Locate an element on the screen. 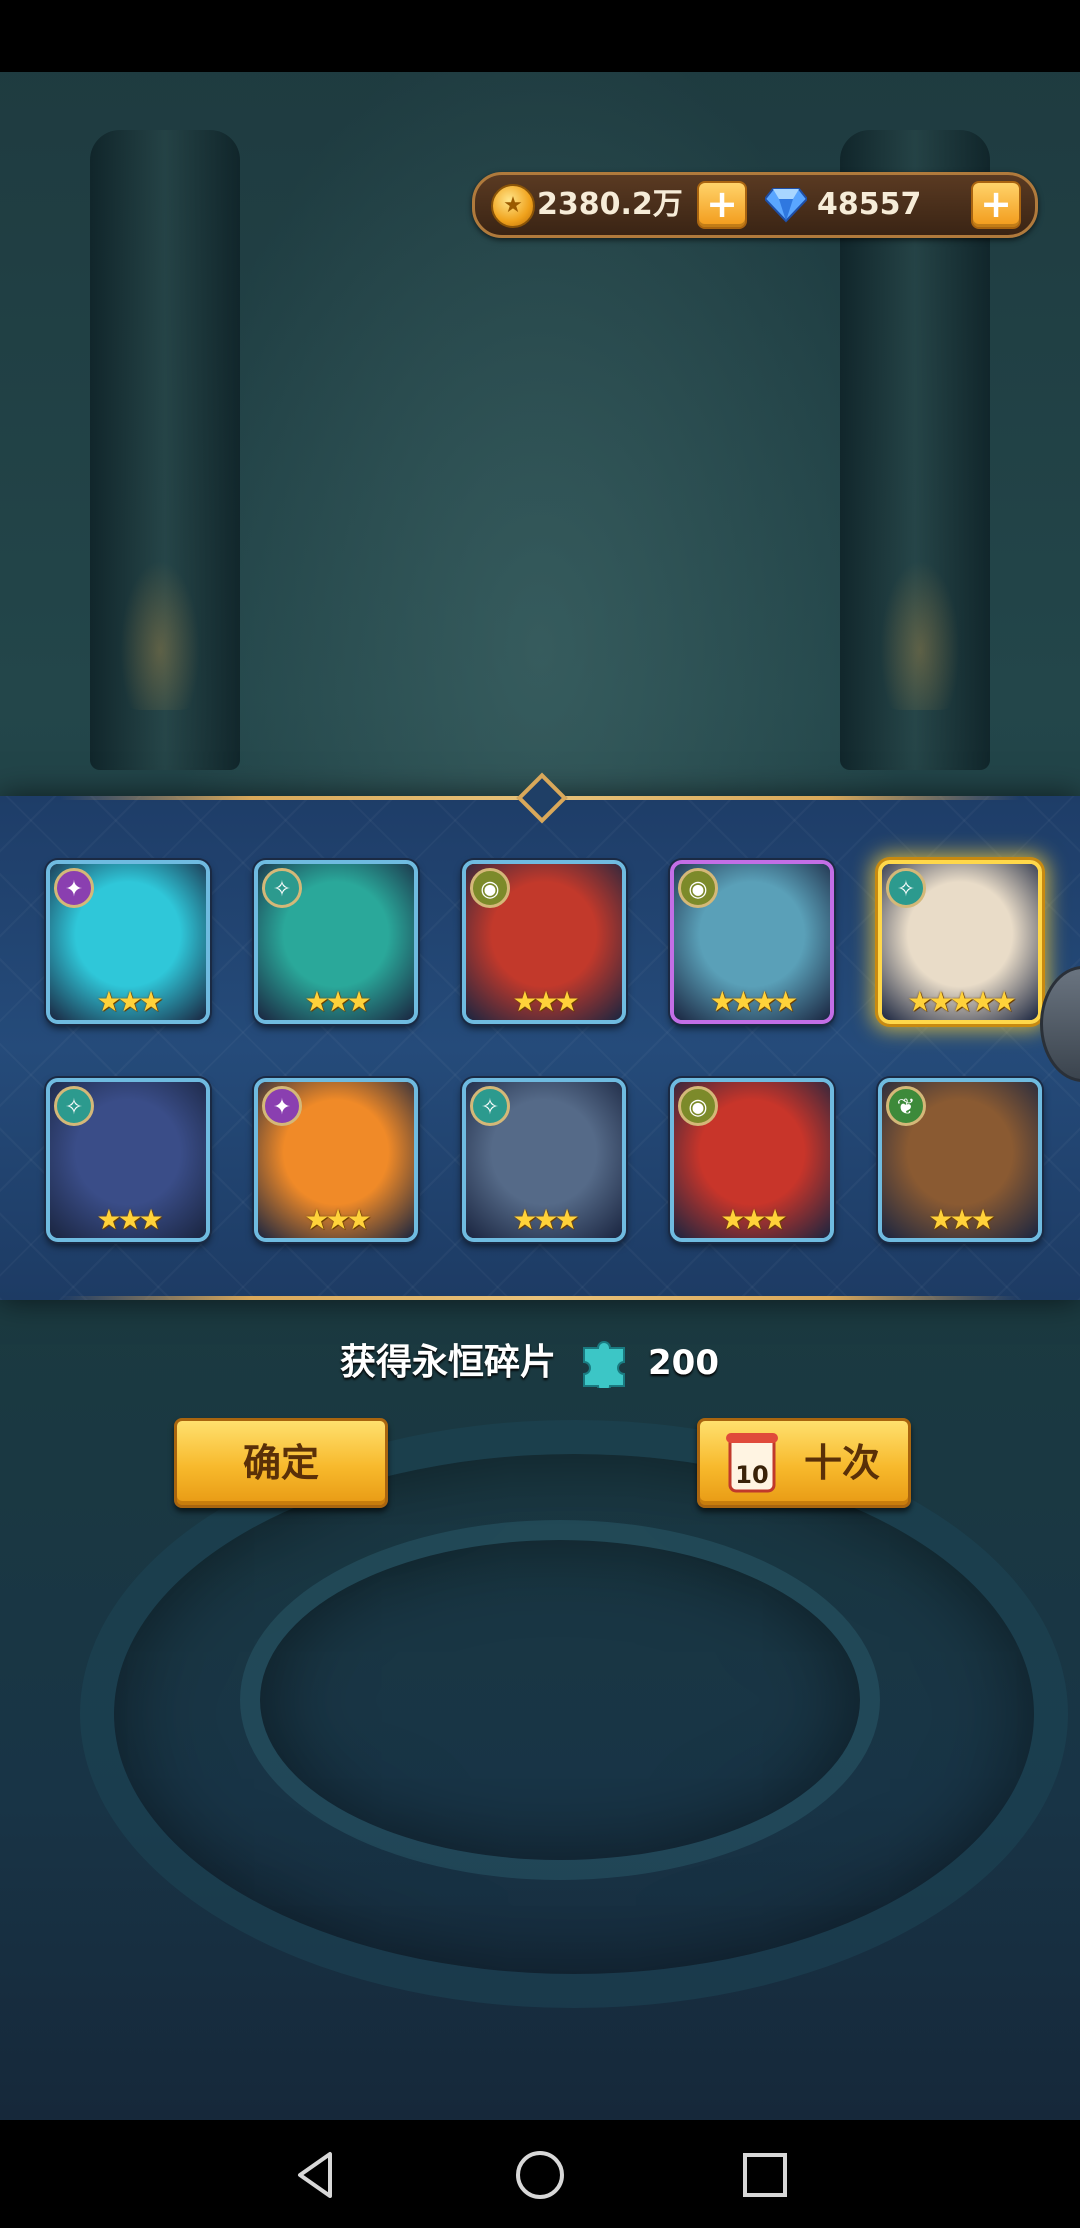 Image resolution: width=1080 pixels, height=2228 pixels. star-rating: ★★★★★ is located at coordinates (962, 1001).